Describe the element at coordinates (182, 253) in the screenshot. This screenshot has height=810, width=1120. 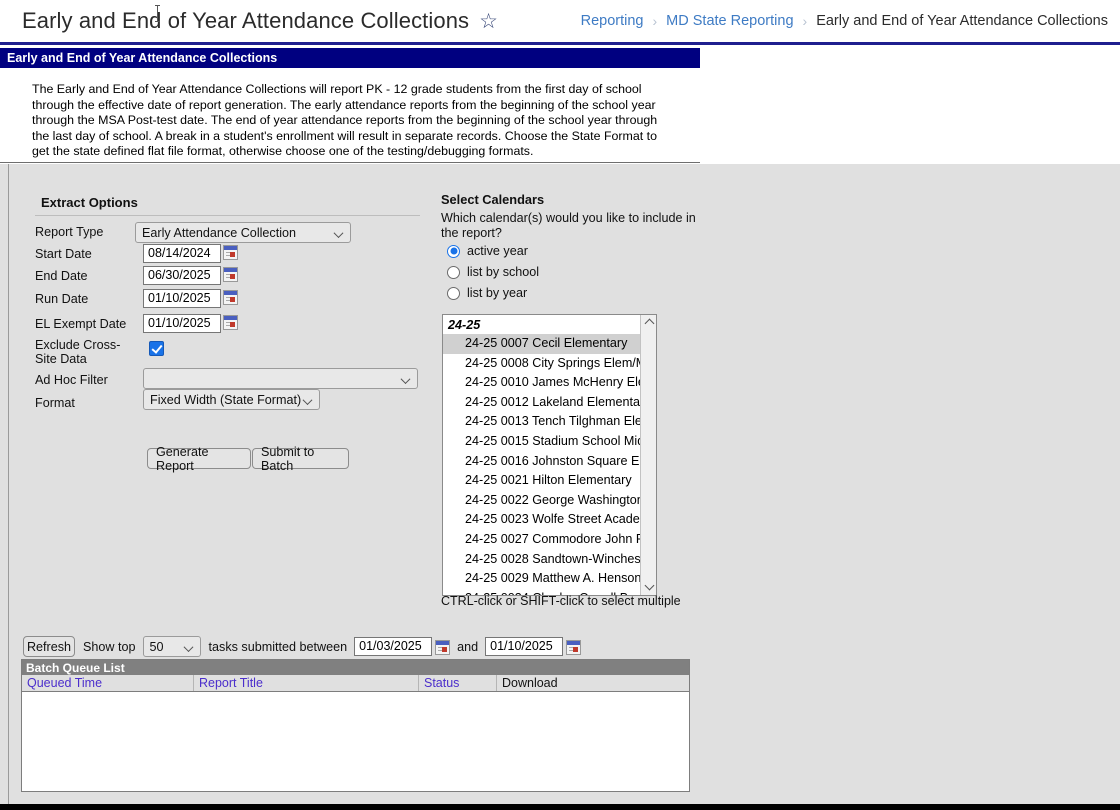
I see `start-date-input: 08/14/2024` at that location.